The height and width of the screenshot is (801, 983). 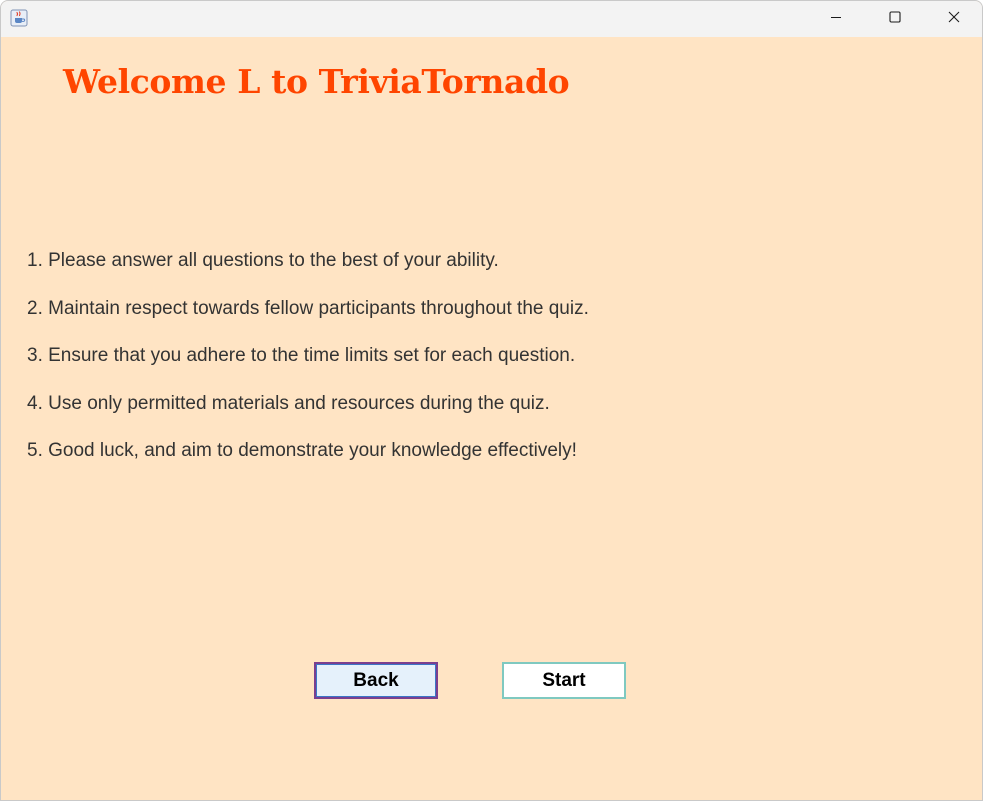 I want to click on java-coffee-cup-icon, so click(x=19, y=18).